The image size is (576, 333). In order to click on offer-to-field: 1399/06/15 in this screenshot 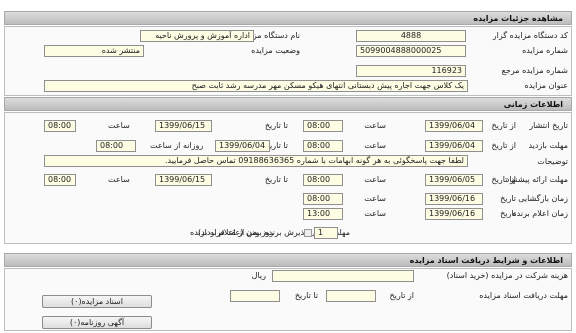, I will do `click(183, 180)`.